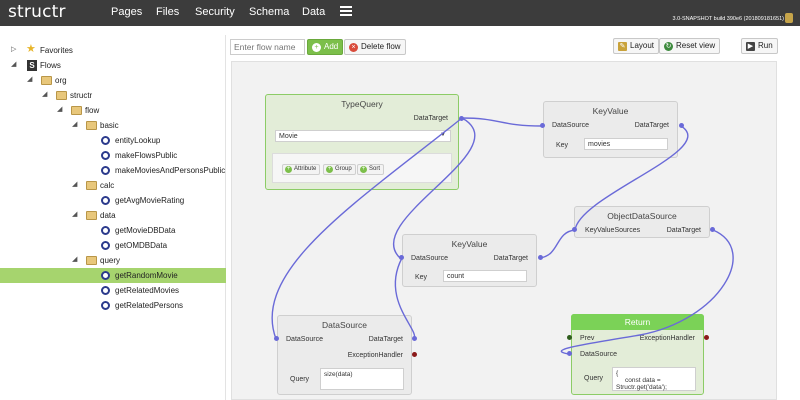 The image size is (800, 400). I want to click on key-label: Key, so click(421, 277).